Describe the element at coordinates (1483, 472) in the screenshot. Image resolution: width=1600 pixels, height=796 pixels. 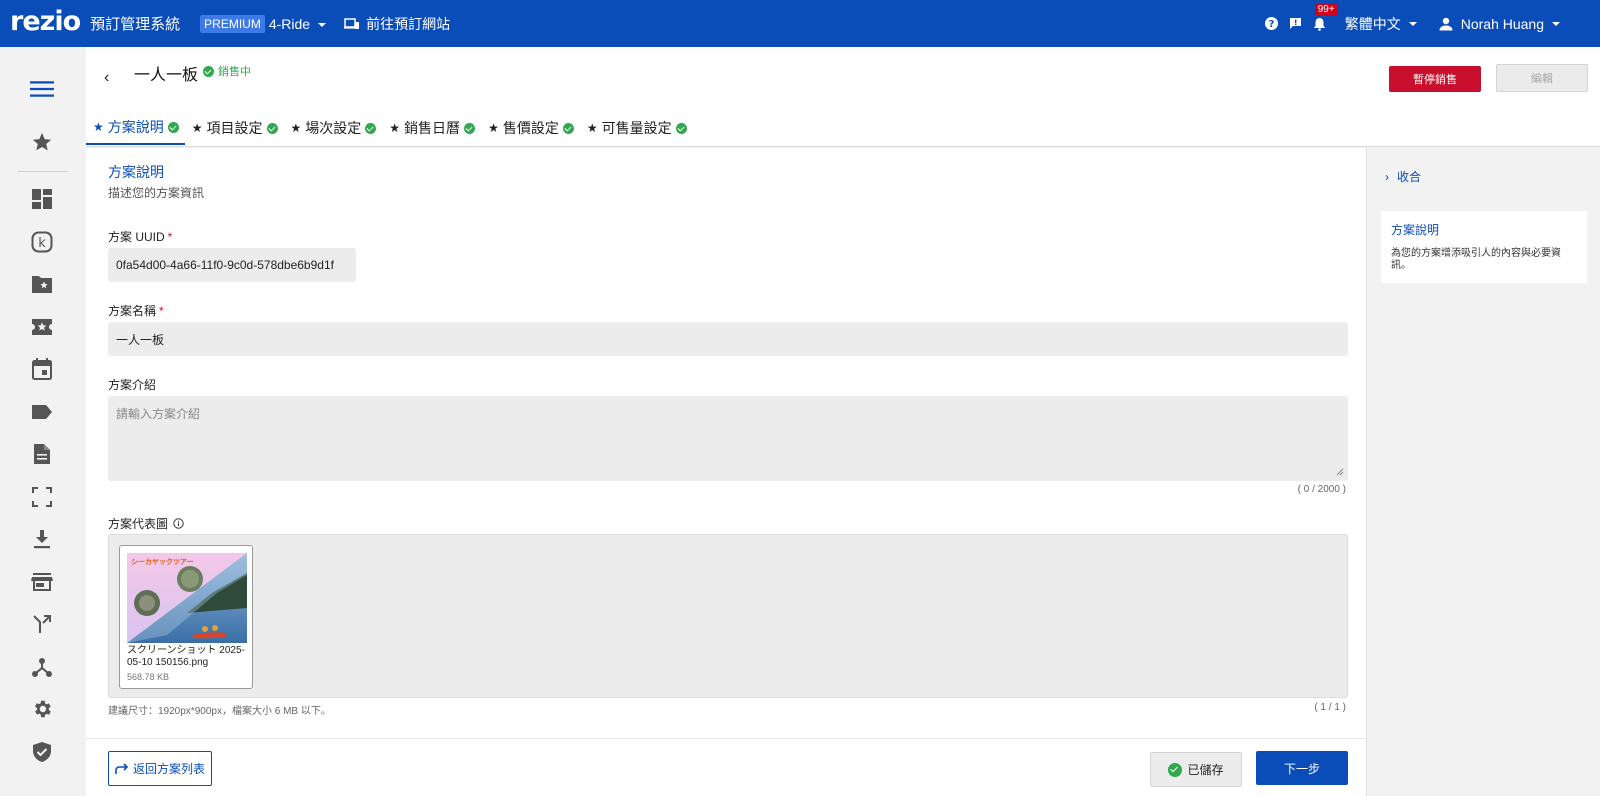
I see `right-help-panel: › 收合 方案說明 為您的方案增添吸引人的內容與必要資訊。` at that location.